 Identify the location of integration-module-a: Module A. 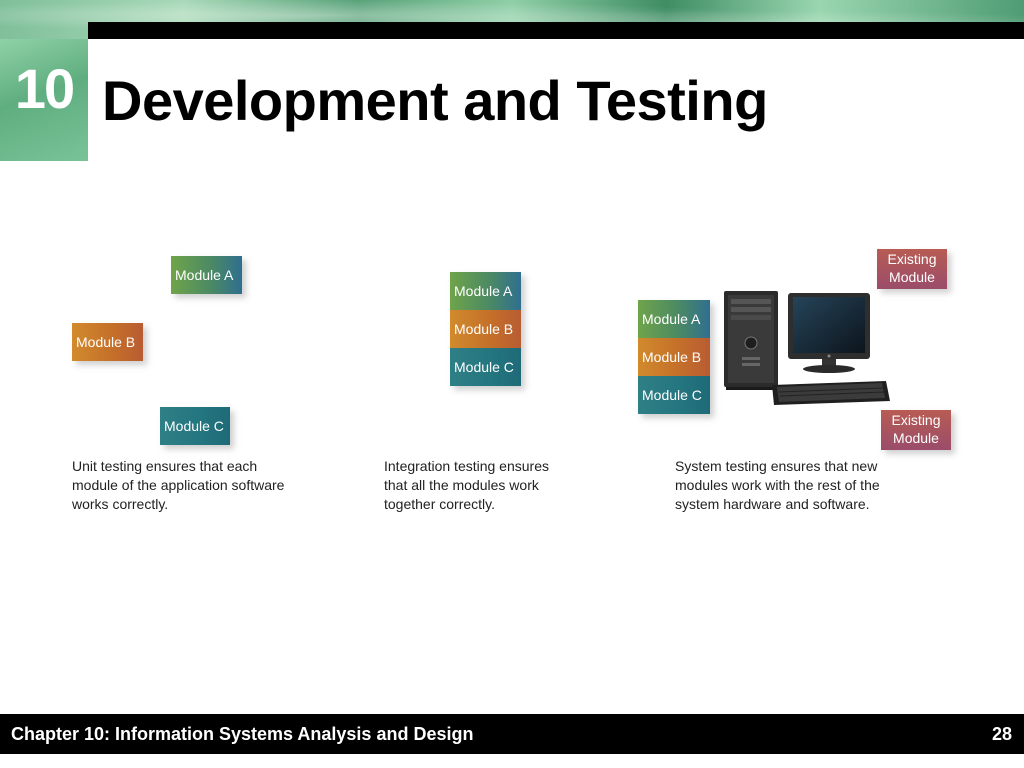
(485, 291).